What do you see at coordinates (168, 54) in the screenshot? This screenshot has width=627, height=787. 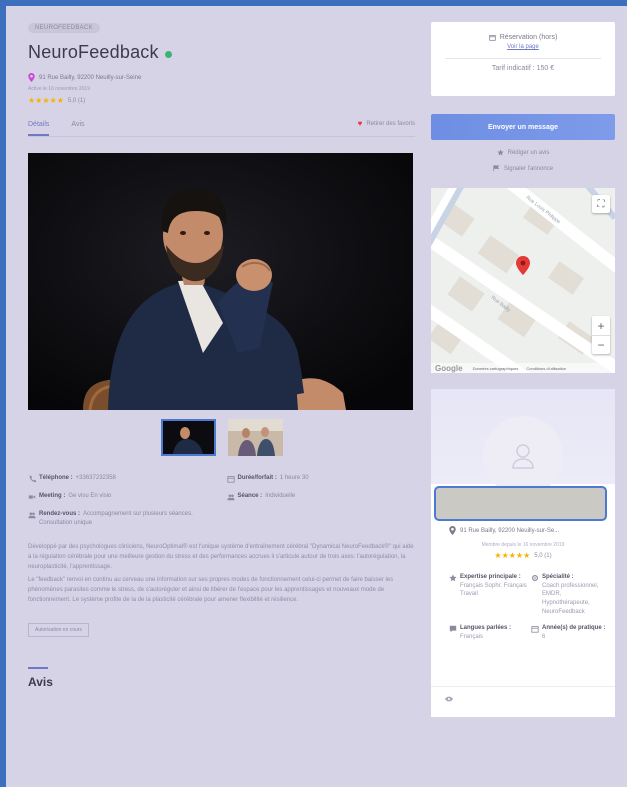 I see `online-status-icon` at bounding box center [168, 54].